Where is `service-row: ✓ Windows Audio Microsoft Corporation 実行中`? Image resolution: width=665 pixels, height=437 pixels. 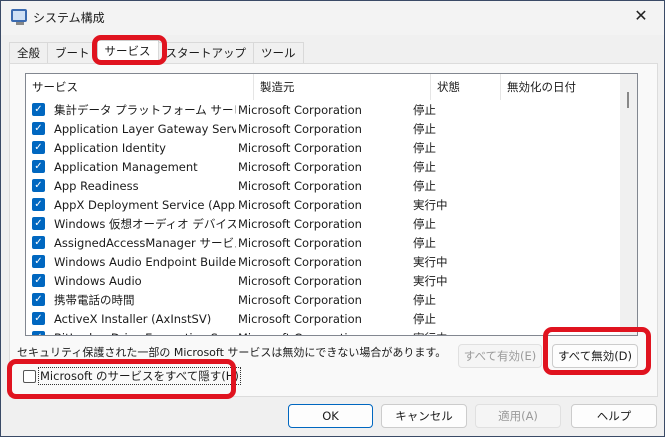
service-row: ✓ Windows Audio Microsoft Corporation 実行中 is located at coordinates (323, 280).